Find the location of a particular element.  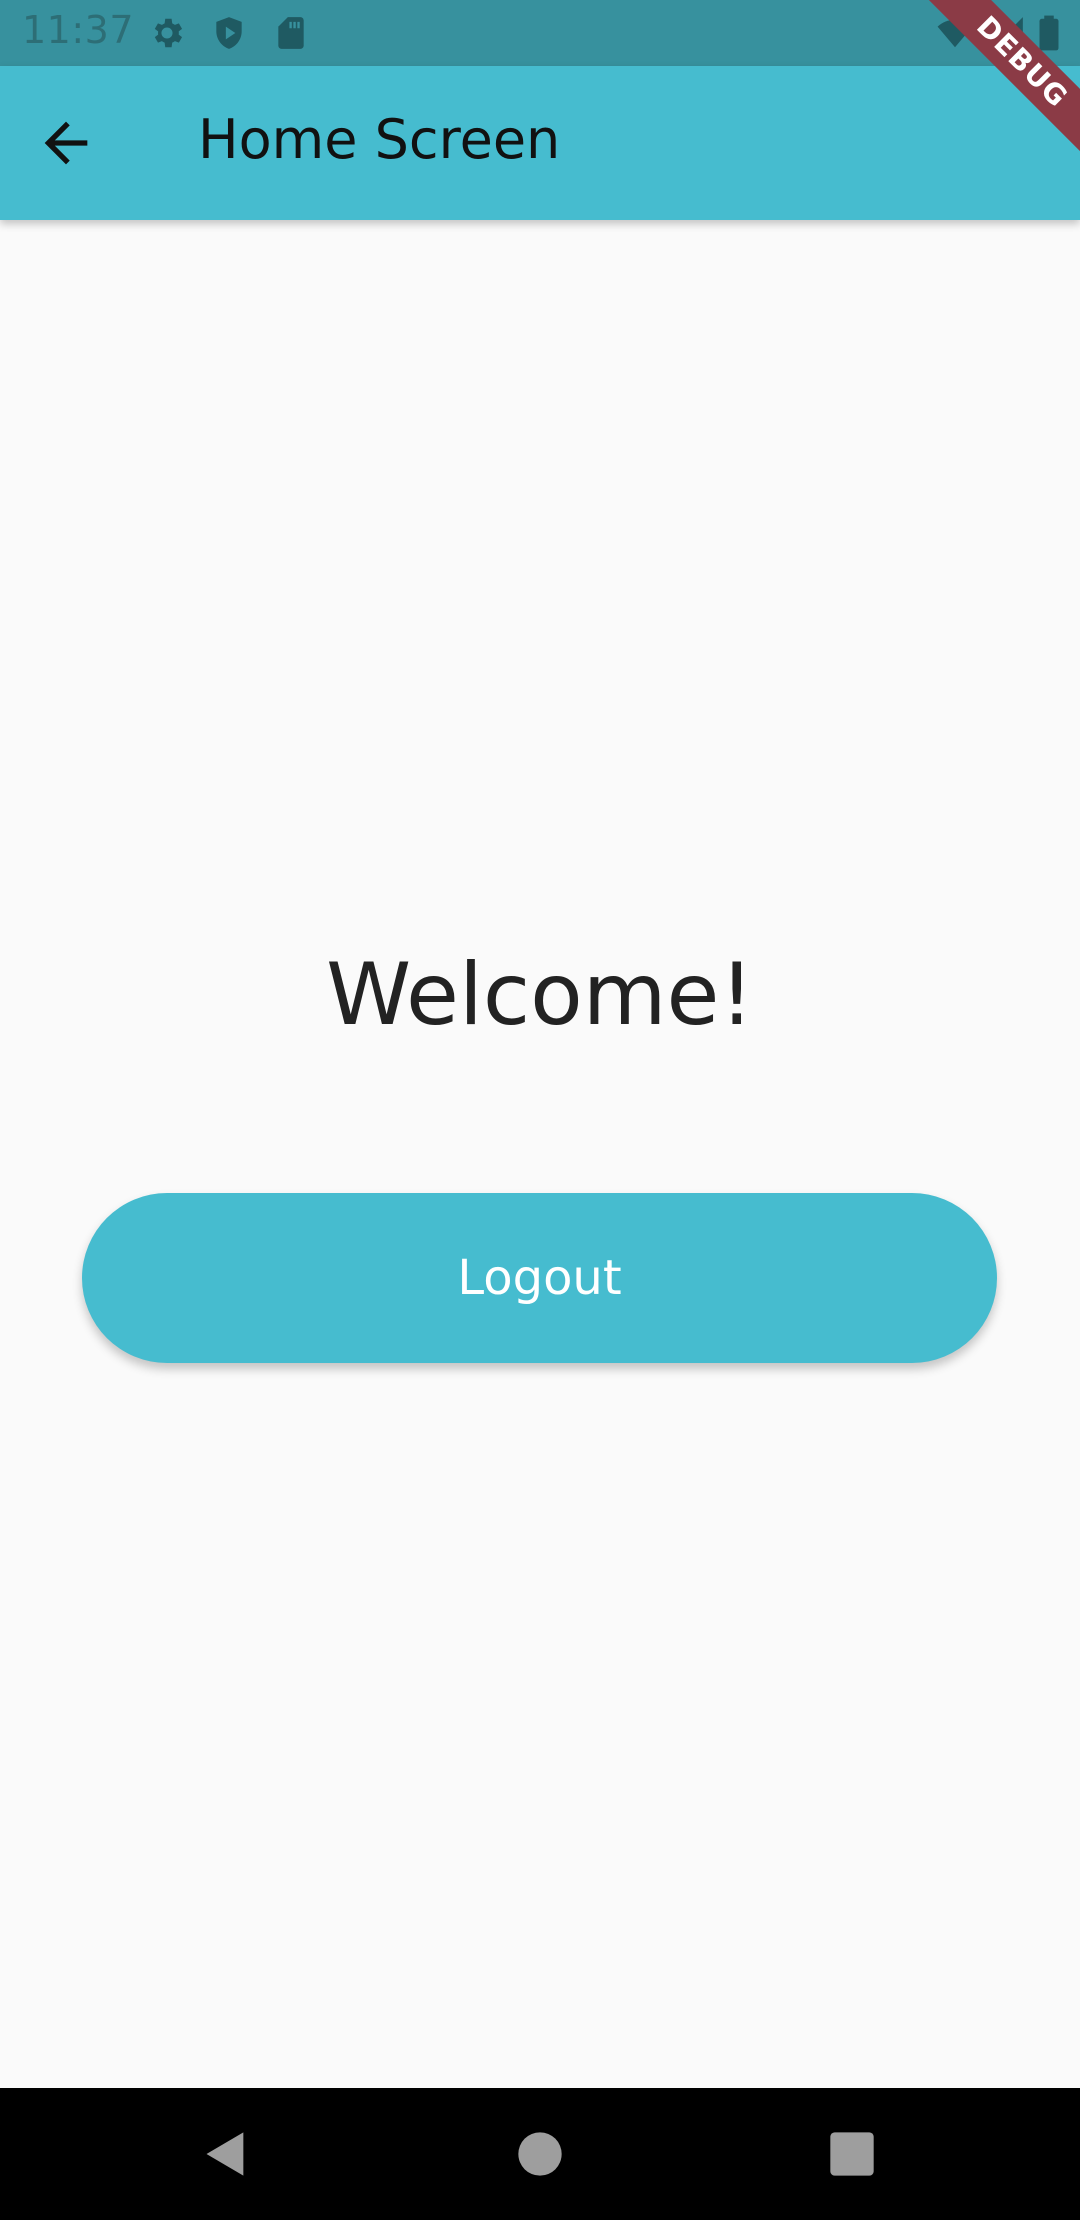

settings-gear-icon is located at coordinates (168, 33).